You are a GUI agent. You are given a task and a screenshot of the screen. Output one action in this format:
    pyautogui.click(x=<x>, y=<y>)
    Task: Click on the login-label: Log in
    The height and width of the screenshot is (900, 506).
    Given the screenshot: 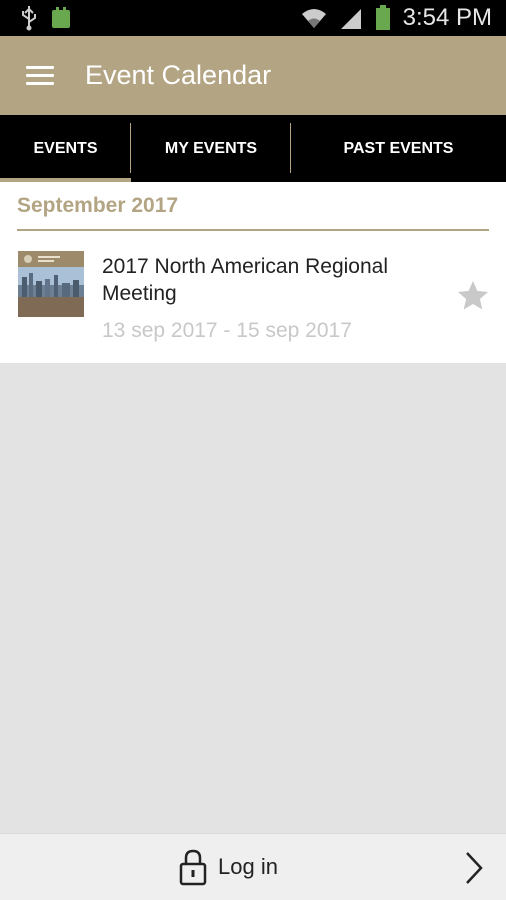 What is the action you would take?
    pyautogui.click(x=248, y=866)
    